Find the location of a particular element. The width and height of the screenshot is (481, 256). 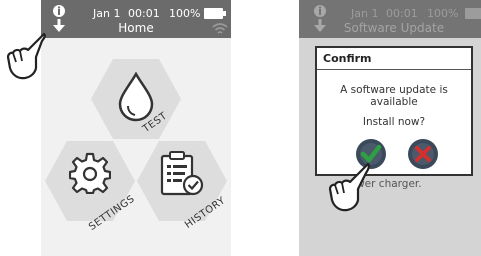

status-bar: Jan 1 00:01 100% Home is located at coordinates (136, 19).